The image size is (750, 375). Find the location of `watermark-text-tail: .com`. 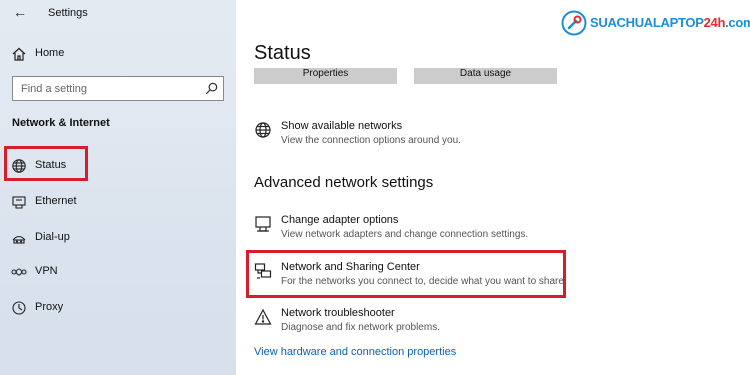

watermark-text-tail: .com is located at coordinates (737, 22).